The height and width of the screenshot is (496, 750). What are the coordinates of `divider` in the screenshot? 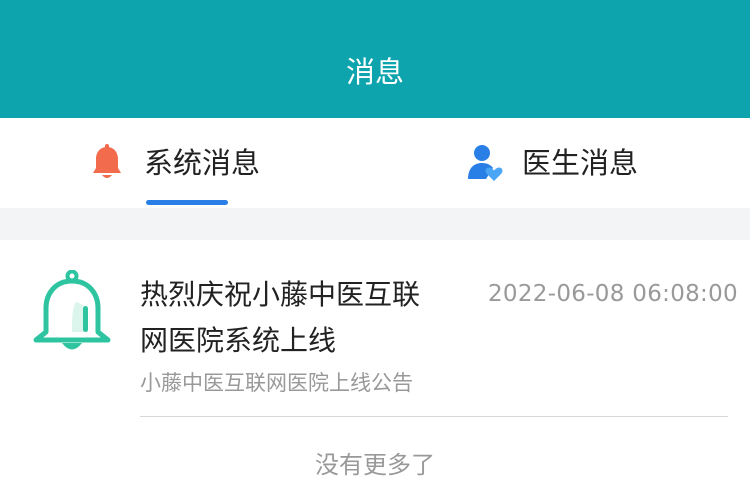 It's located at (434, 416).